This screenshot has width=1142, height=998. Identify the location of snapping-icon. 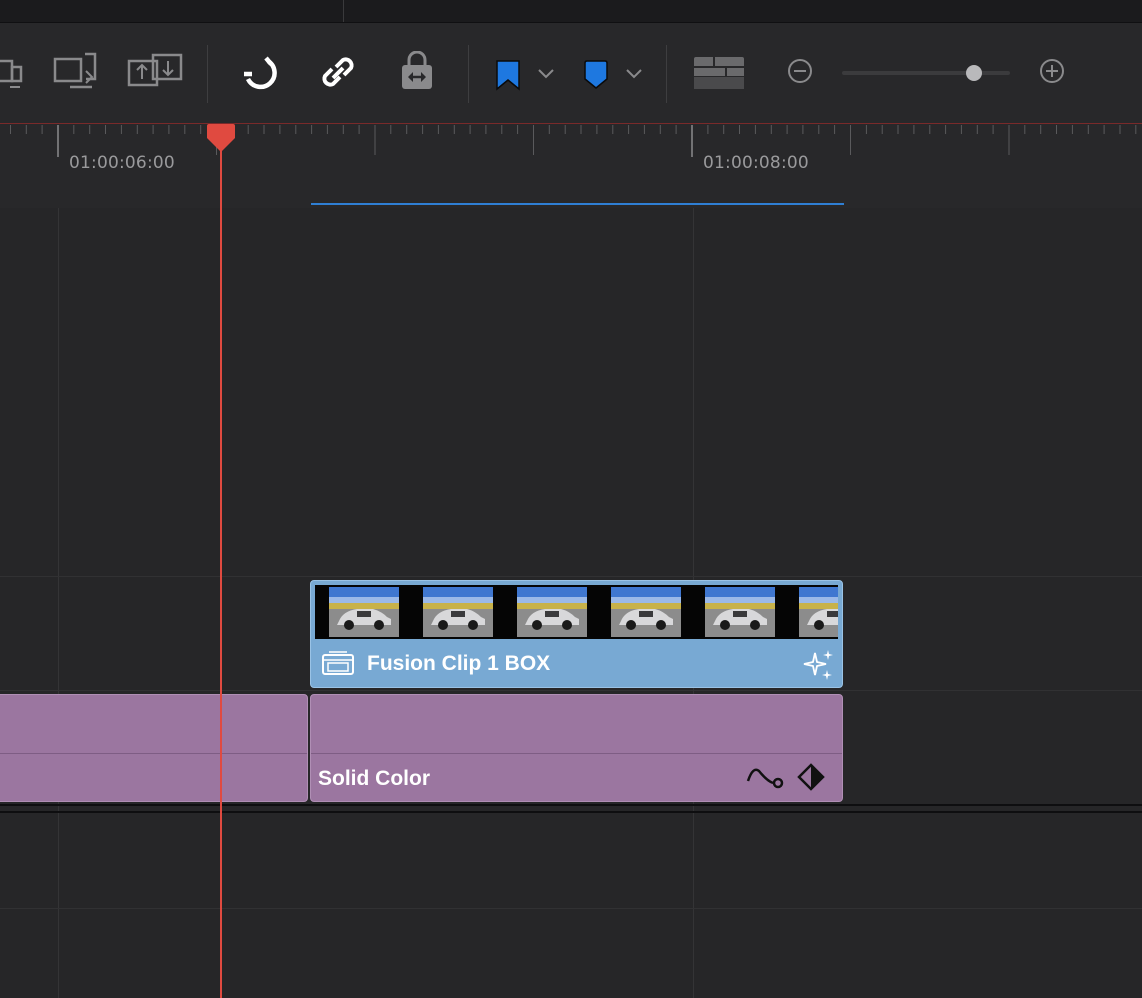
(261, 74).